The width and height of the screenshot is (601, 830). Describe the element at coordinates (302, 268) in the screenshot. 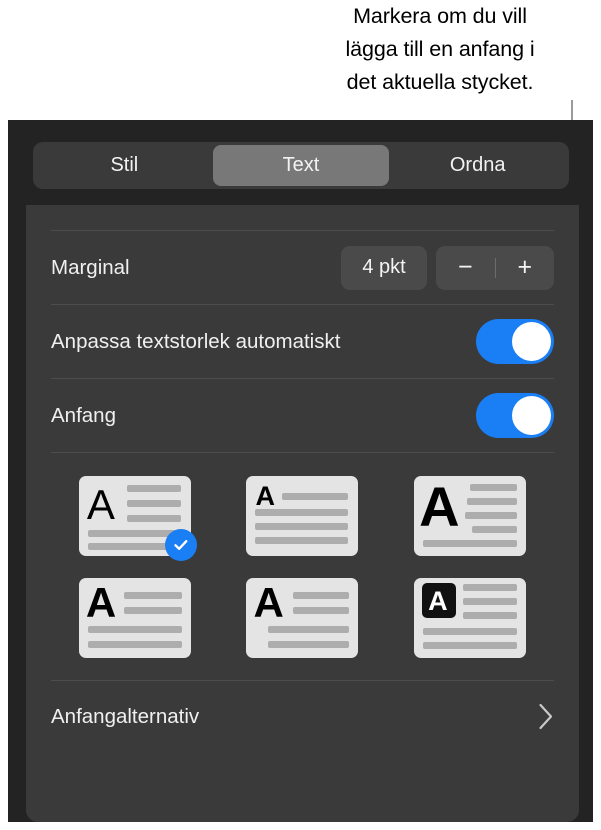

I see `row-margin: Marginal 4 pkt − +` at that location.